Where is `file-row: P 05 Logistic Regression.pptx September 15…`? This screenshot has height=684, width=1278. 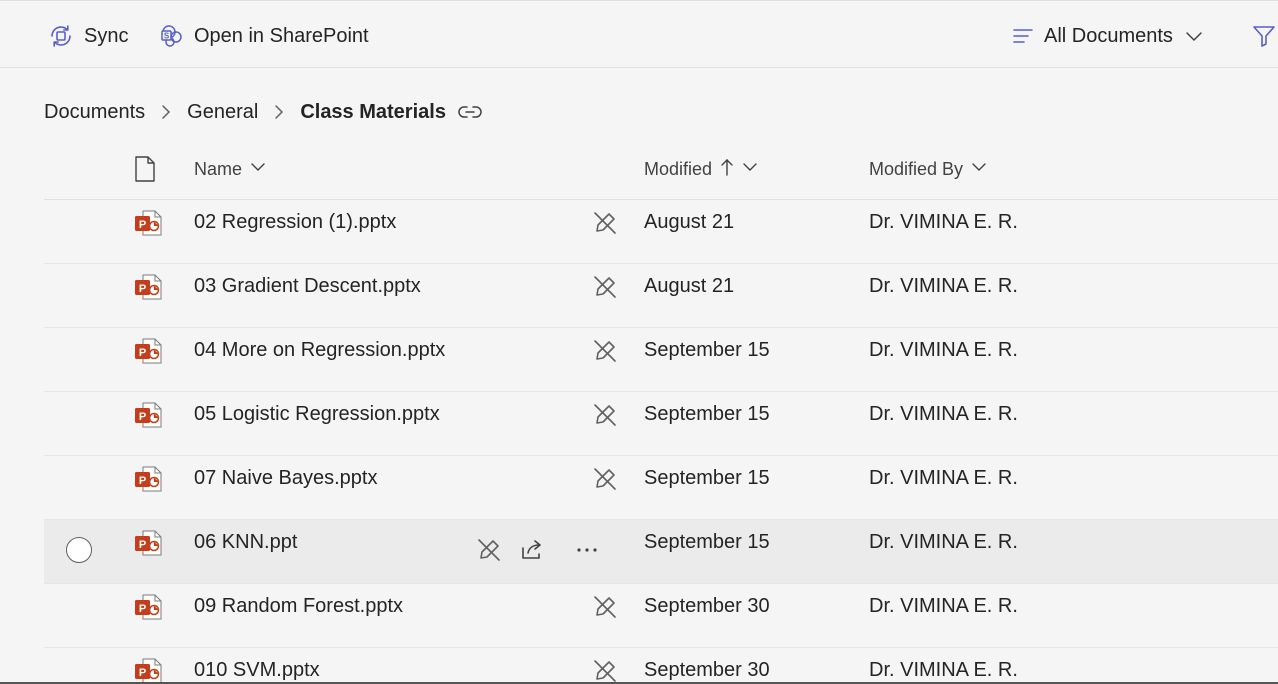
file-row: P 05 Logistic Regression.pptx September 15… is located at coordinates (661, 424).